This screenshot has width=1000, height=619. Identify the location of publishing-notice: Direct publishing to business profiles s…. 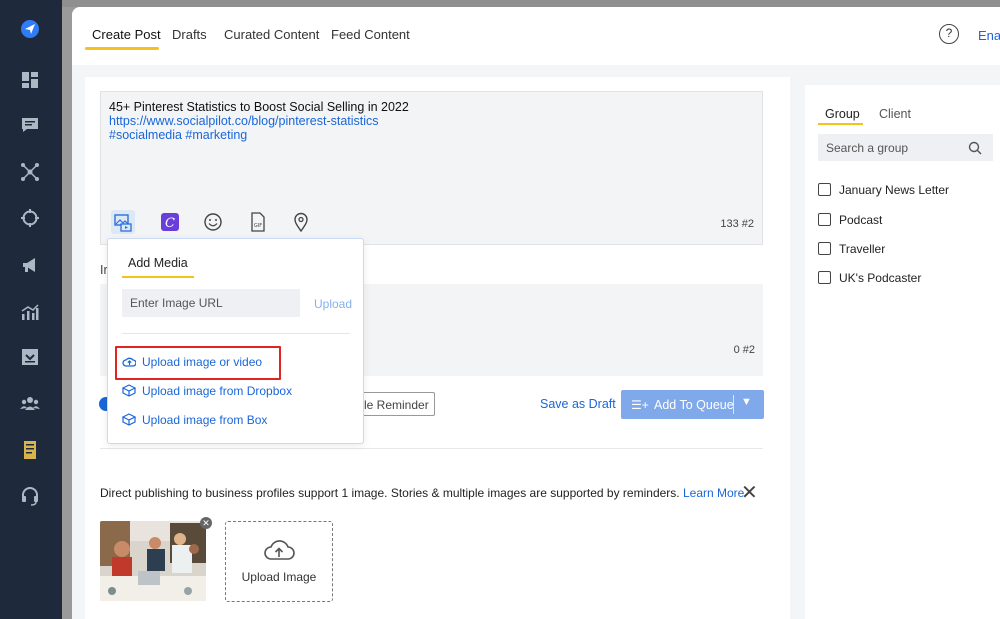
(422, 493).